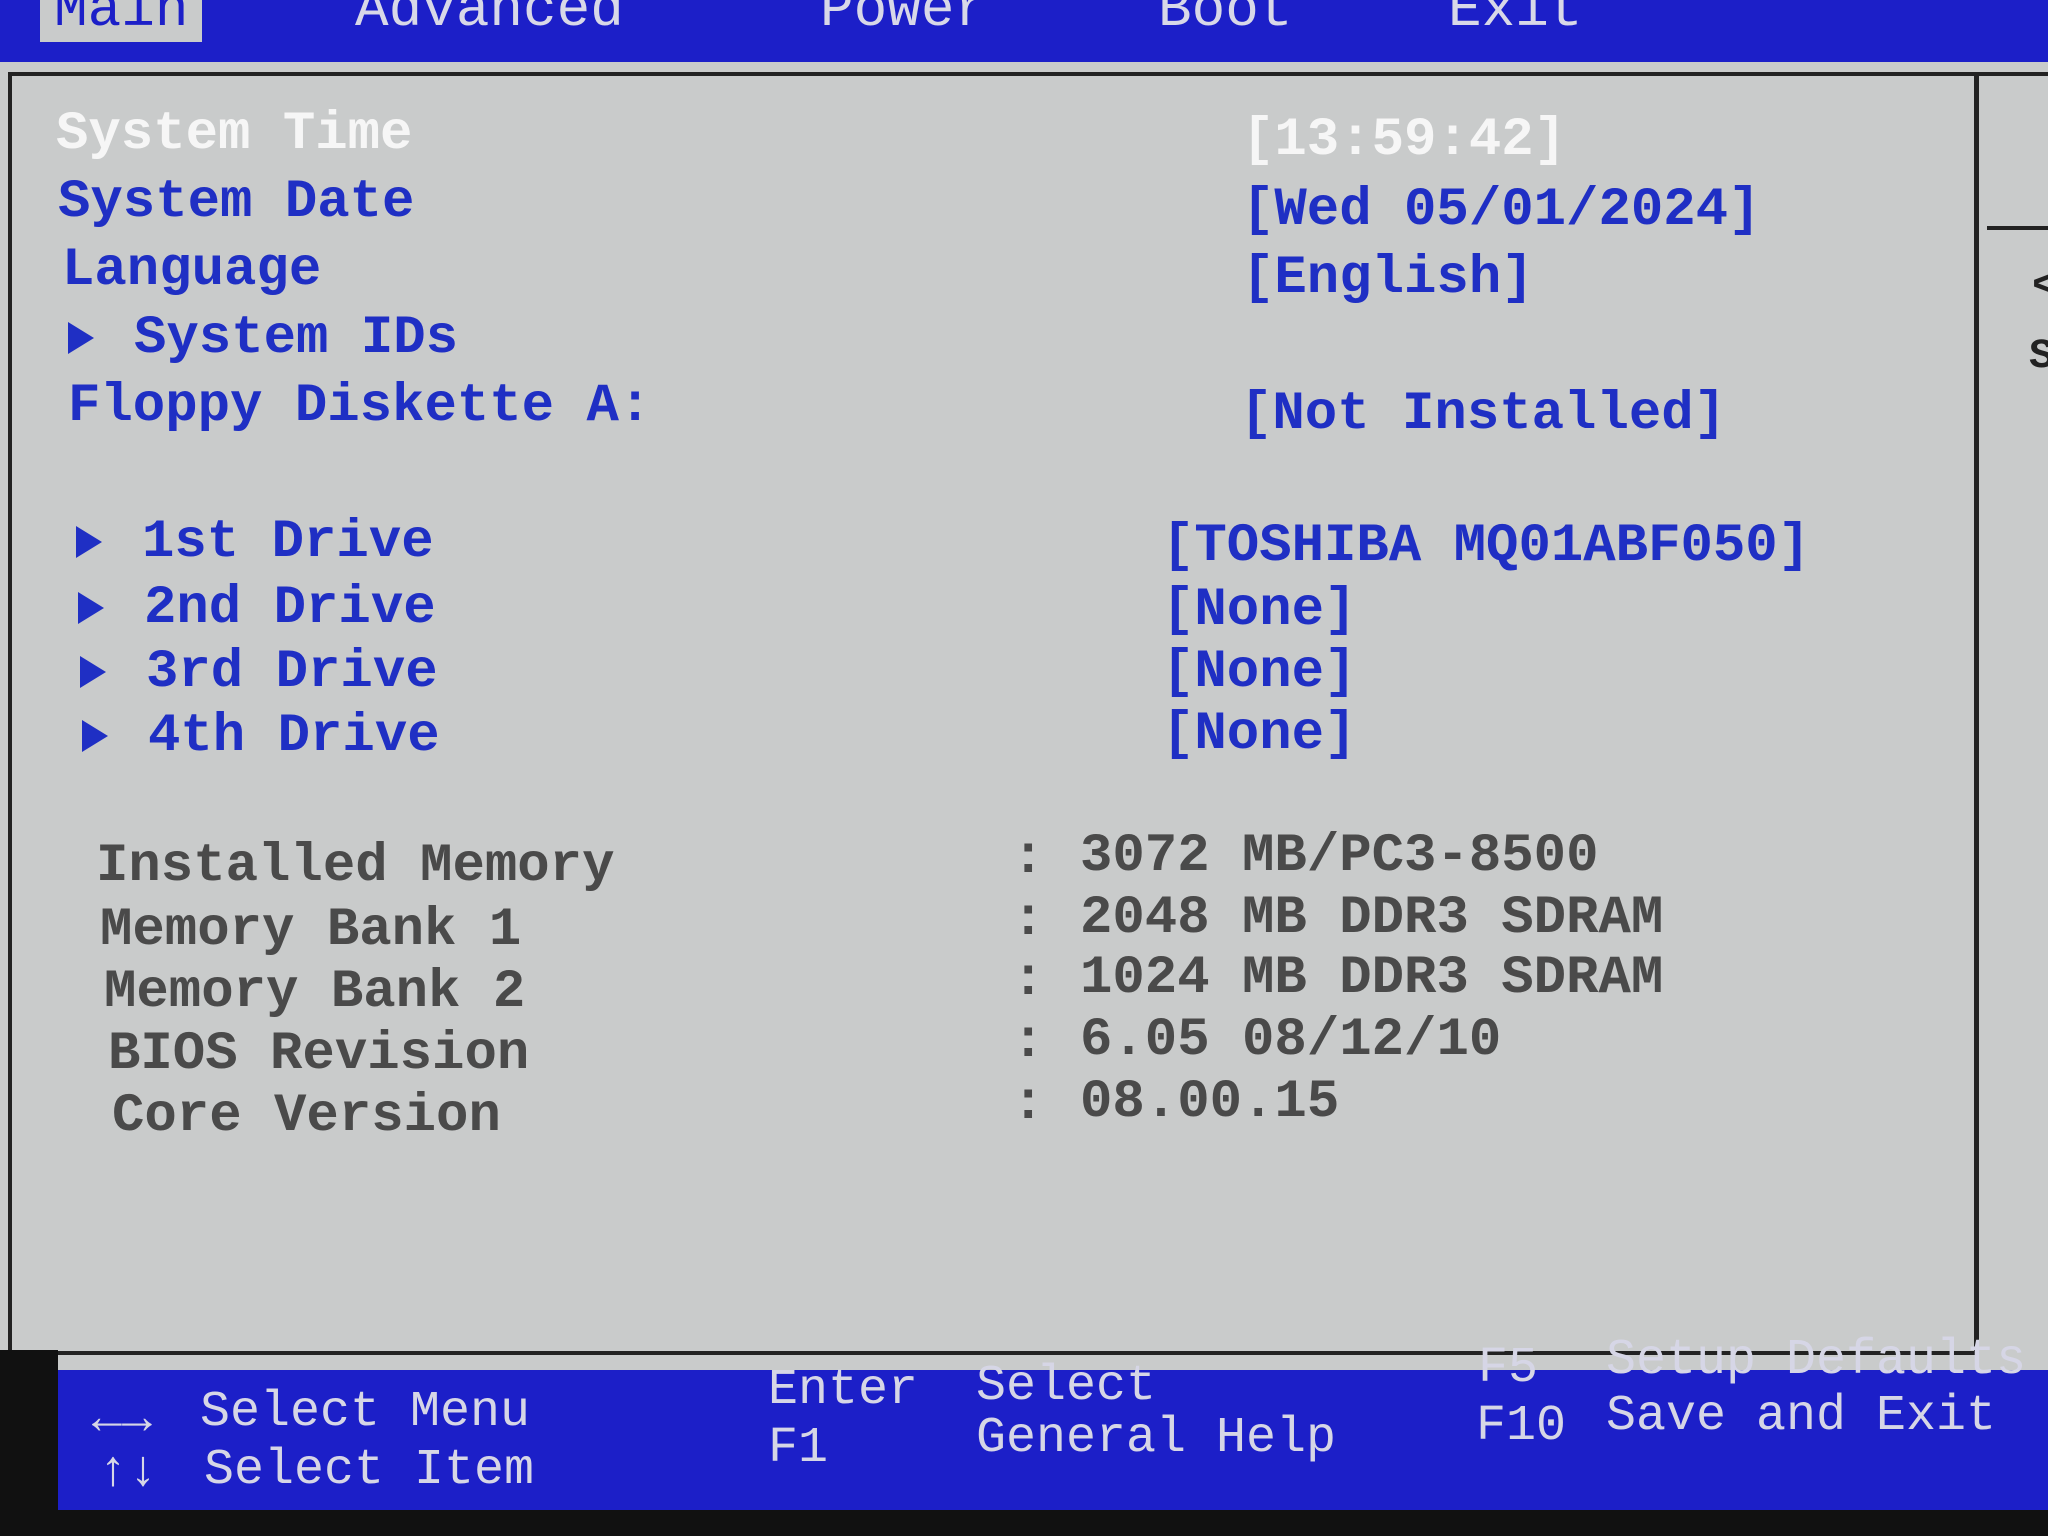 The image size is (2048, 1536). I want to click on menu-bar: Main Advanced Power Boot Exit, so click(1024, 31).